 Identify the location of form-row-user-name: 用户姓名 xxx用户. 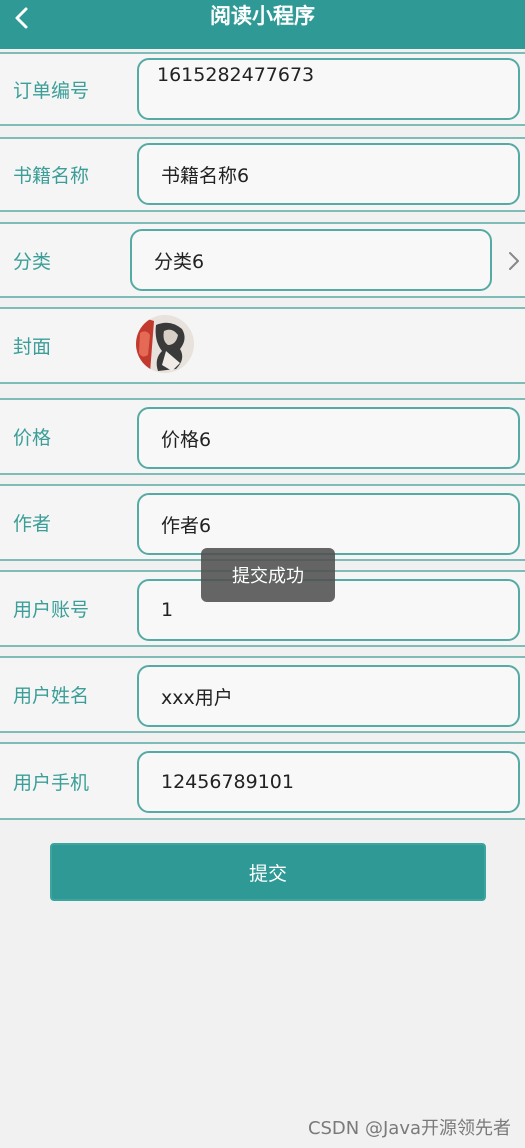
(262, 694).